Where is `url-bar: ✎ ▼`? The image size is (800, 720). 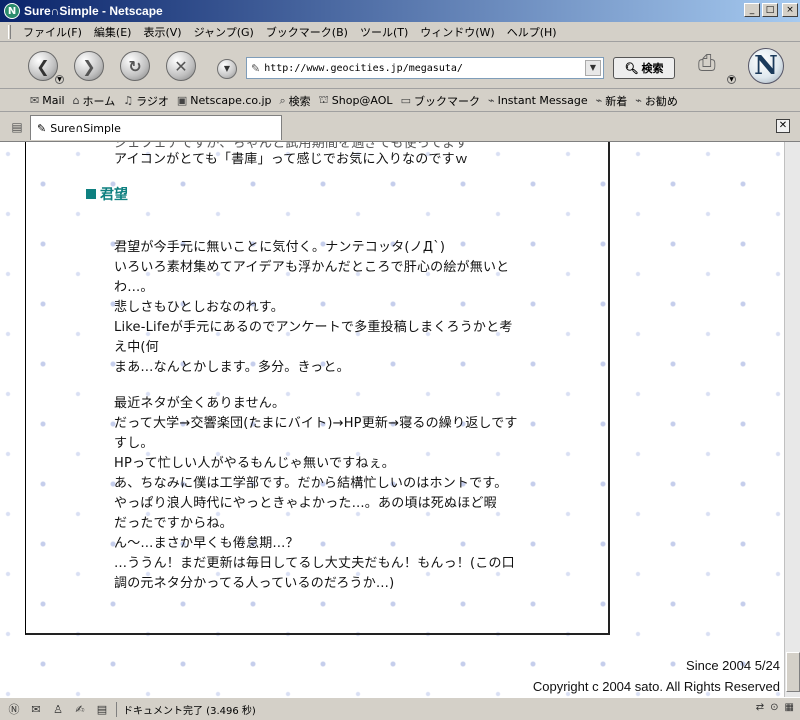
url-bar: ✎ ▼ is located at coordinates (425, 68).